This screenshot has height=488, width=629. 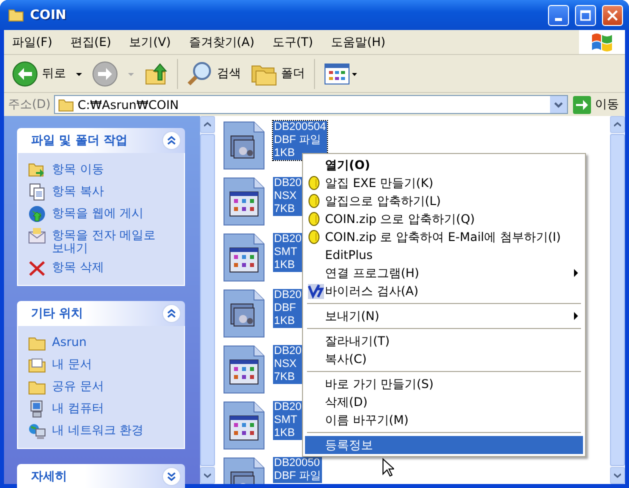 I want to click on expand-button, so click(x=171, y=476).